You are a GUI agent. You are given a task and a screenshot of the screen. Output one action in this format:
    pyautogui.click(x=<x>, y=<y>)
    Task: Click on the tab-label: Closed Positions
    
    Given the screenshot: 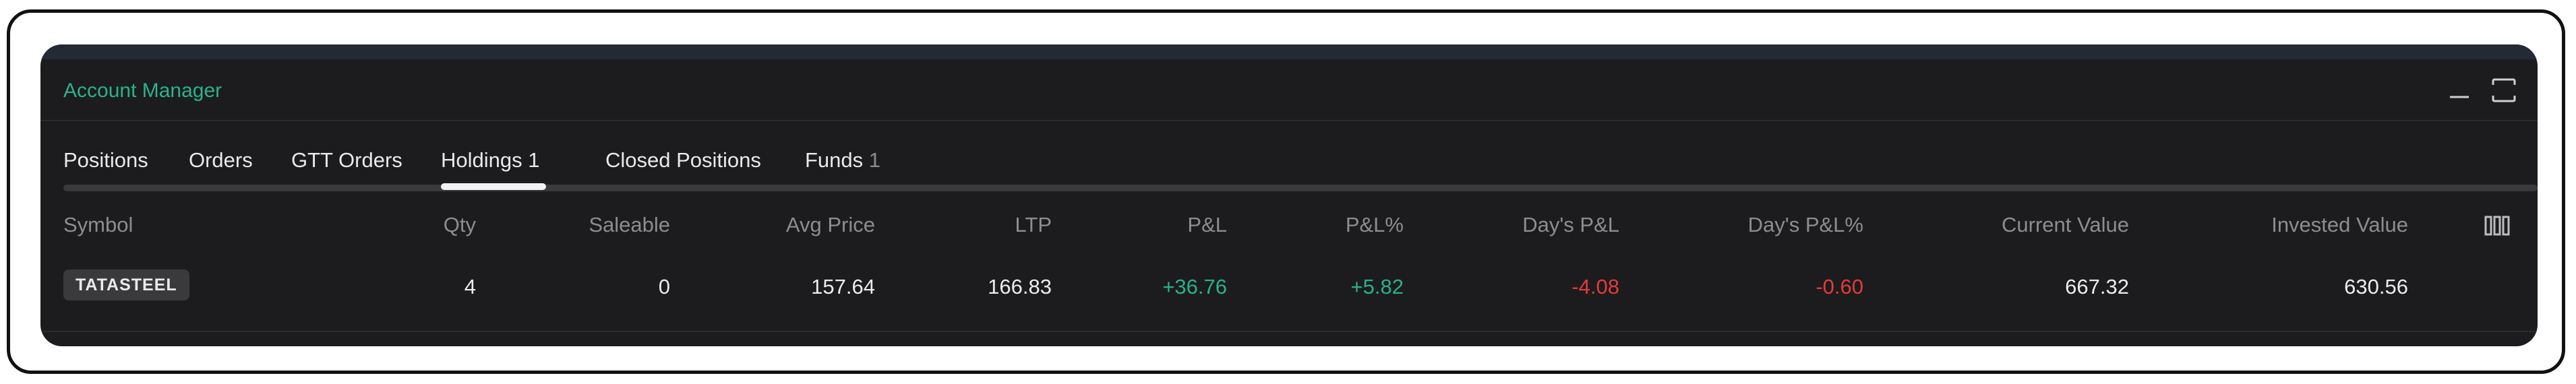 What is the action you would take?
    pyautogui.click(x=683, y=160)
    